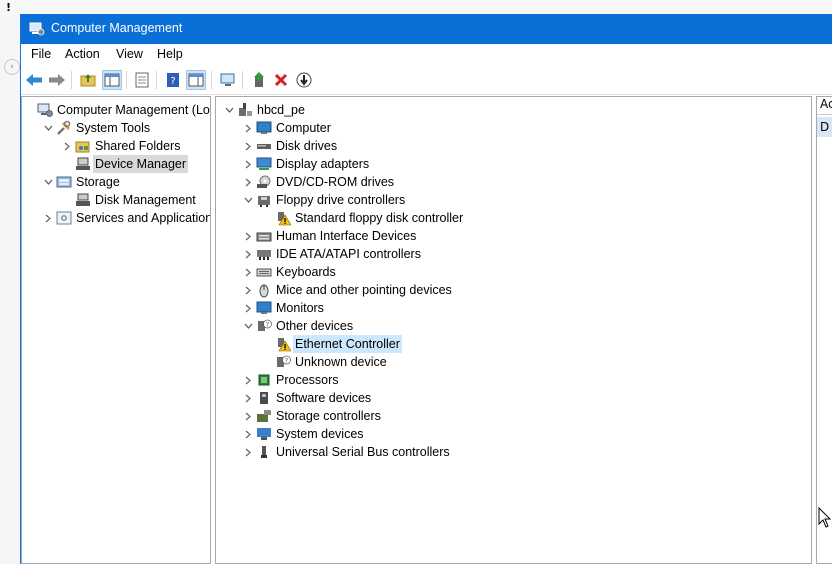 The height and width of the screenshot is (564, 832). I want to click on menu-file: File, so click(41, 54).